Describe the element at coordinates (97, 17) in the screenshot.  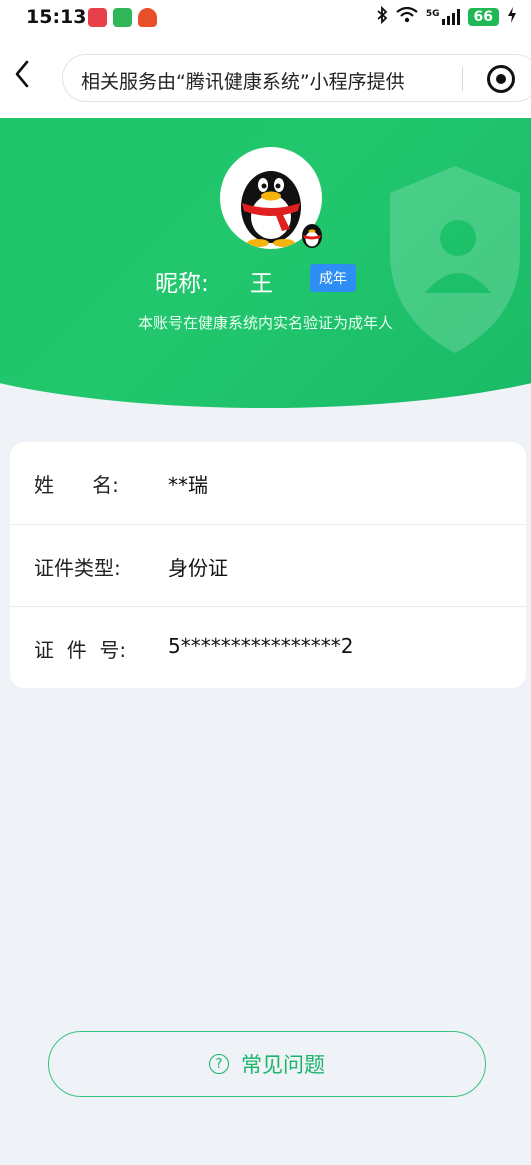
I see `notification-app-icon` at that location.